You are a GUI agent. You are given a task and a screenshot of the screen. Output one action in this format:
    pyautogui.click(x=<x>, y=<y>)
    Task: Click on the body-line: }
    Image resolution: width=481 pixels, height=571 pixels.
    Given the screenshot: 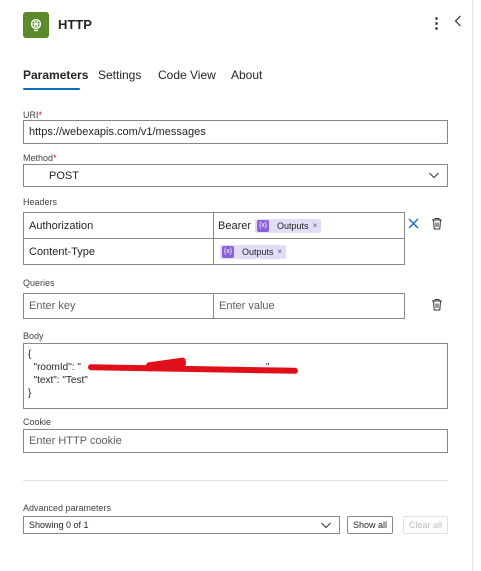 What is the action you would take?
    pyautogui.click(x=30, y=393)
    